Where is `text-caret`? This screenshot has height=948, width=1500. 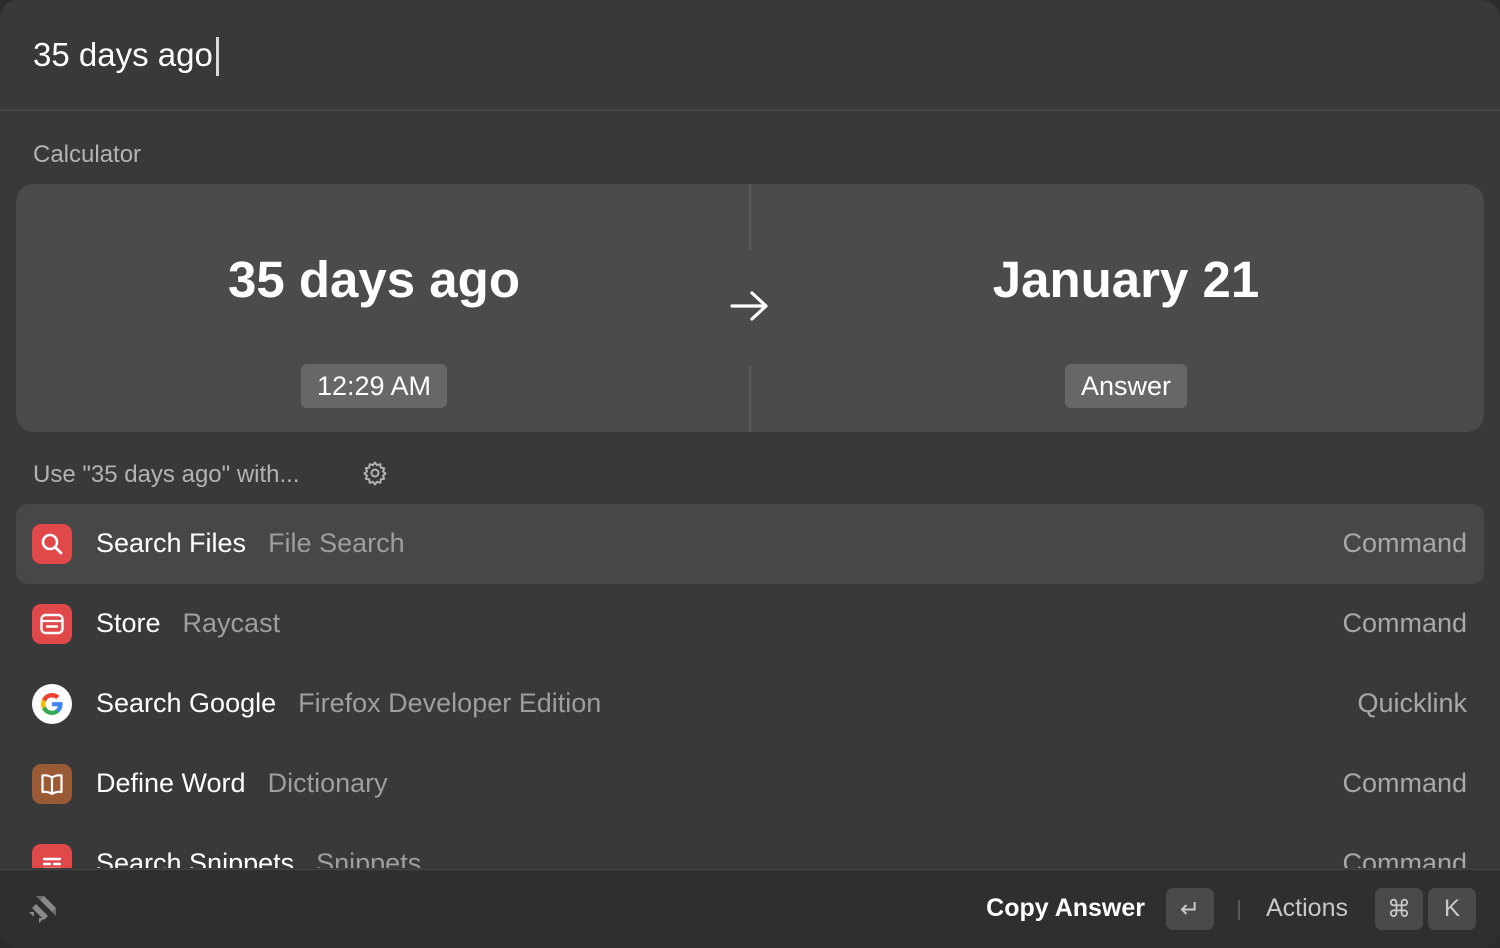 text-caret is located at coordinates (217, 56).